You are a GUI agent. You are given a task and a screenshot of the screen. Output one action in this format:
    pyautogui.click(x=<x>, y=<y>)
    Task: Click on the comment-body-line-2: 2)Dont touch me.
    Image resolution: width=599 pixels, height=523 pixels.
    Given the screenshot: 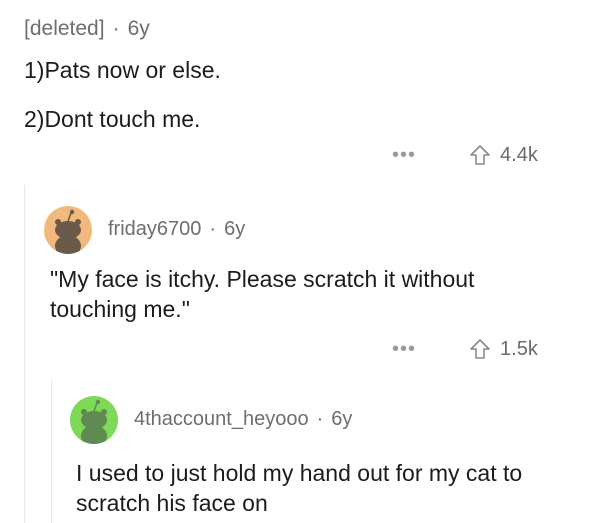 What is the action you would take?
    pyautogui.click(x=112, y=119)
    